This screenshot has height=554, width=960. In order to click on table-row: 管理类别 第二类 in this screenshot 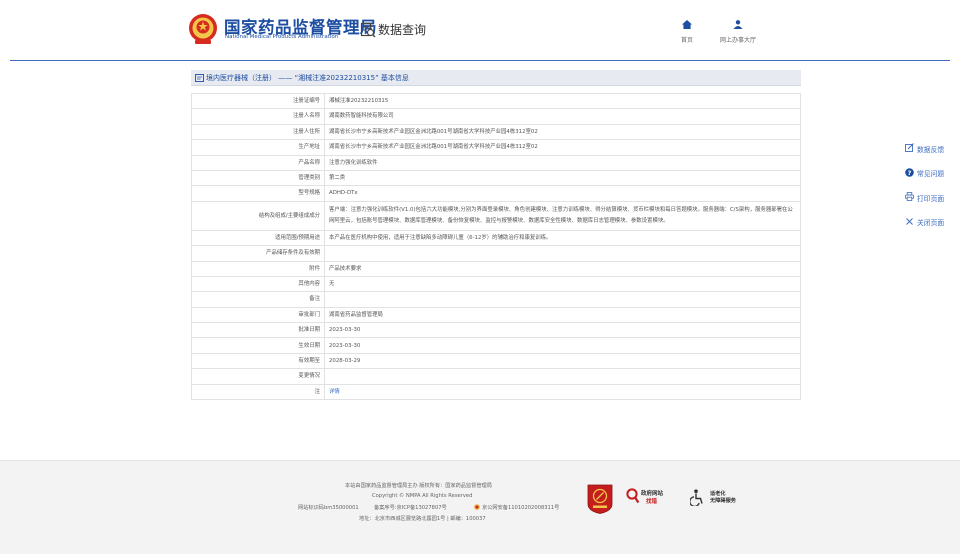, I will do `click(496, 178)`.